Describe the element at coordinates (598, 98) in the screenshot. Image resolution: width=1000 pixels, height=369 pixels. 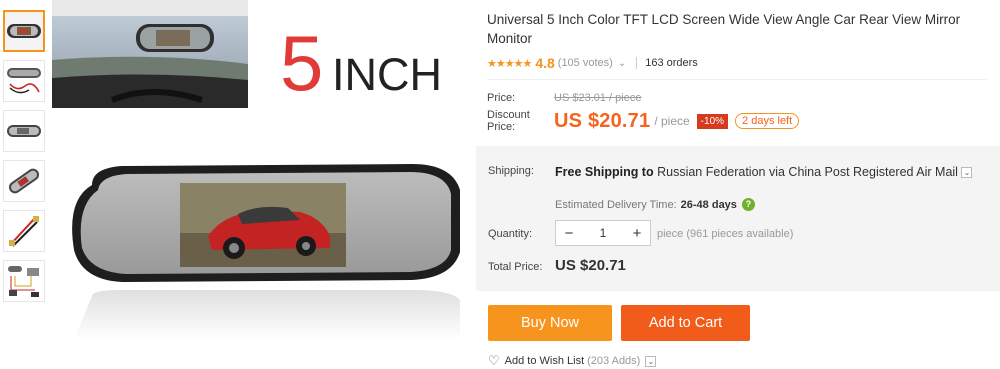
I see `original-price: US $23.01 / piece` at that location.